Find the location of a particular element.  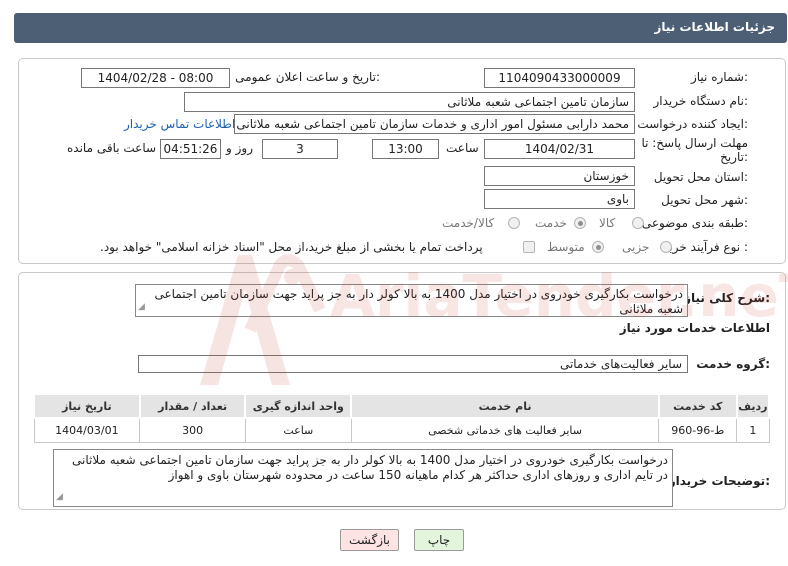

column-header-row-number: ردیف is located at coordinates (753, 406).